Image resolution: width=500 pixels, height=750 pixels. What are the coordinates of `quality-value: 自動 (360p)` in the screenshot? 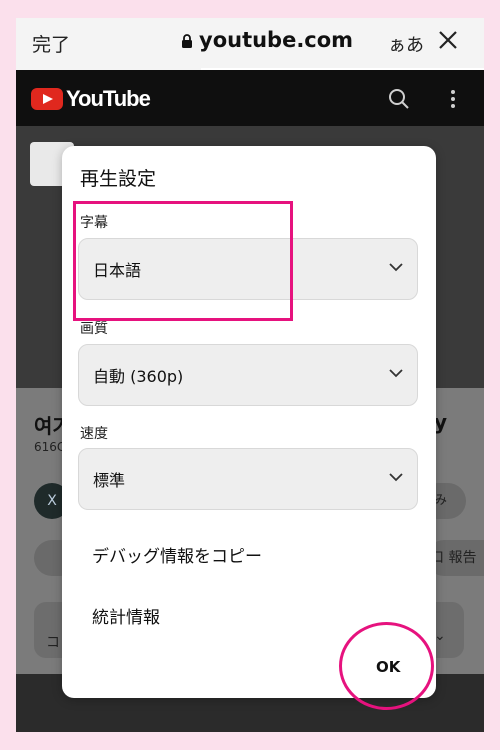 It's located at (138, 376).